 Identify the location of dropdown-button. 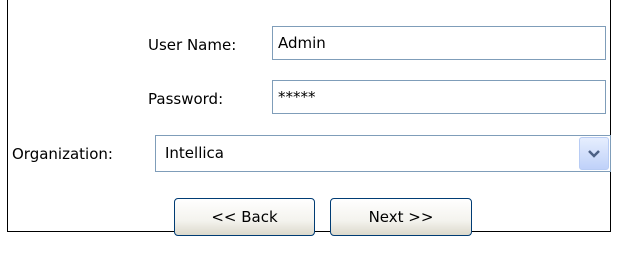
(594, 153).